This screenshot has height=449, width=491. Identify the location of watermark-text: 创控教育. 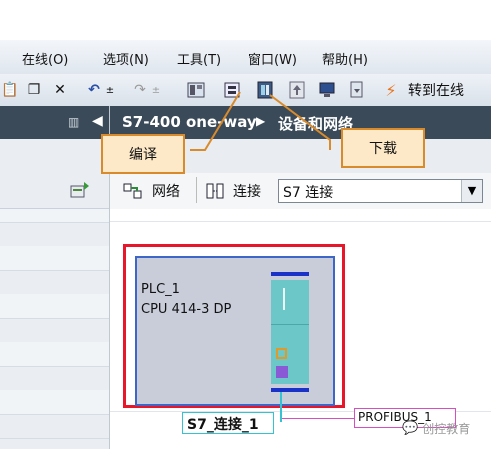
(446, 428).